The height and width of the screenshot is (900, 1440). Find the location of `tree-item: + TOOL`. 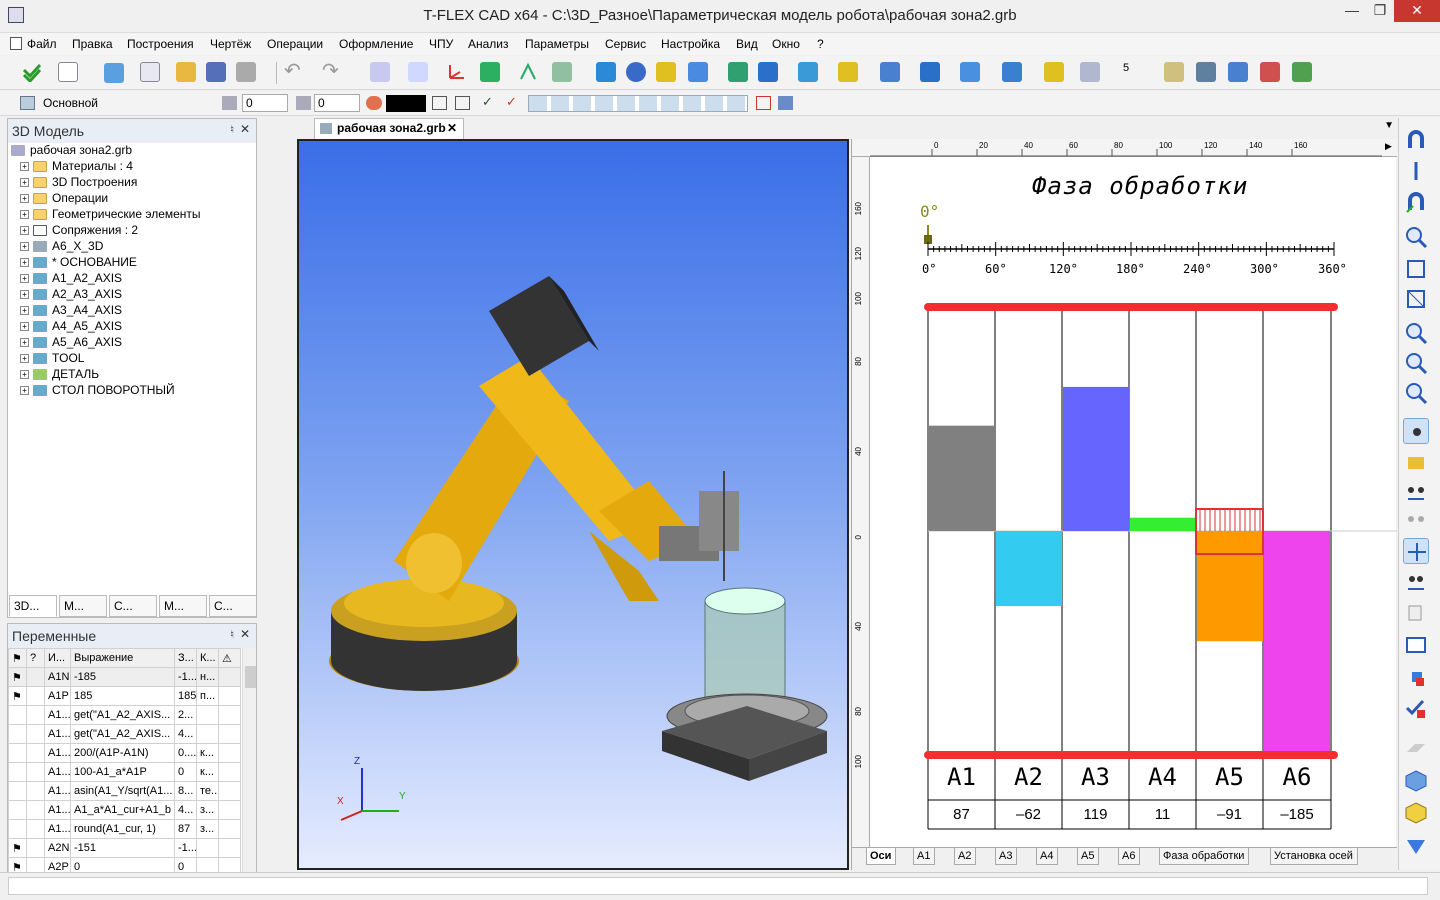

tree-item: + TOOL is located at coordinates (52, 359).